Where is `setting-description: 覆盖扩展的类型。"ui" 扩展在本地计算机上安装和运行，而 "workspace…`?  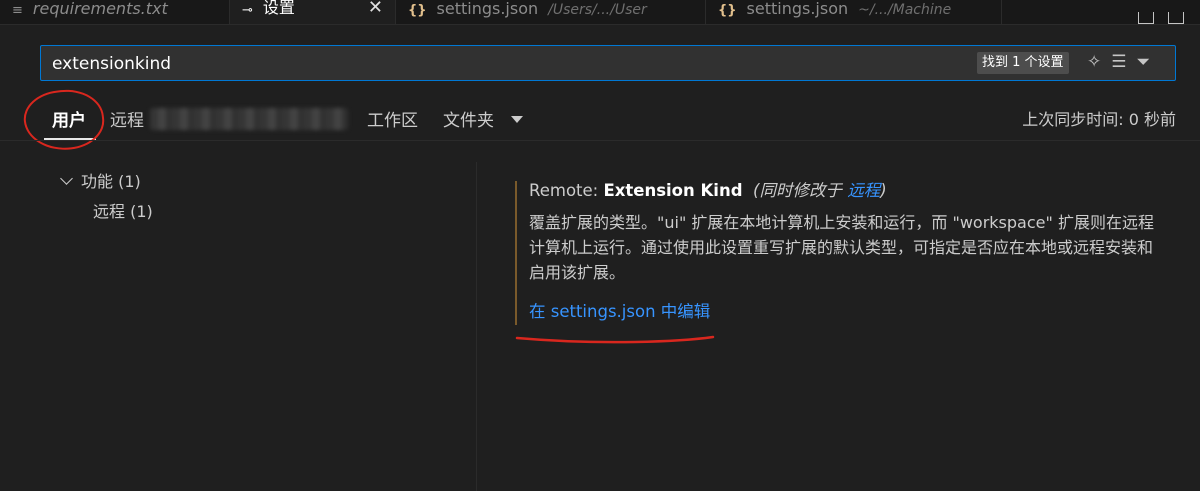 setting-description: 覆盖扩展的类型。"ui" 扩展在本地计算机上安装和运行，而 "workspace… is located at coordinates (841, 247).